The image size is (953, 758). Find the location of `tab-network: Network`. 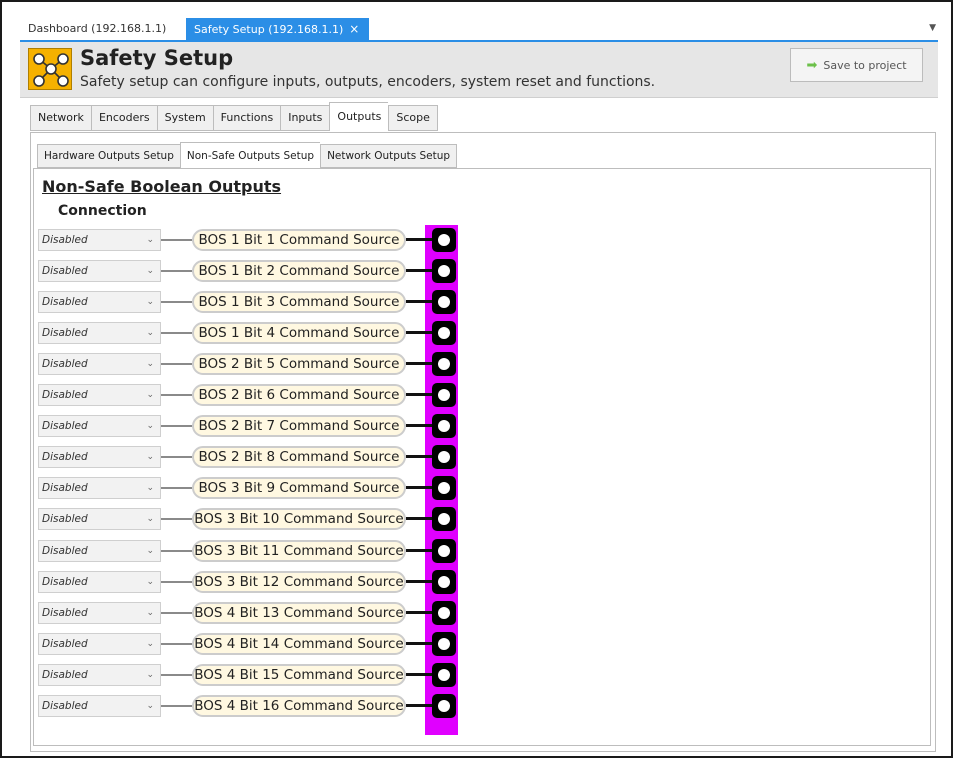

tab-network: Network is located at coordinates (60, 118).